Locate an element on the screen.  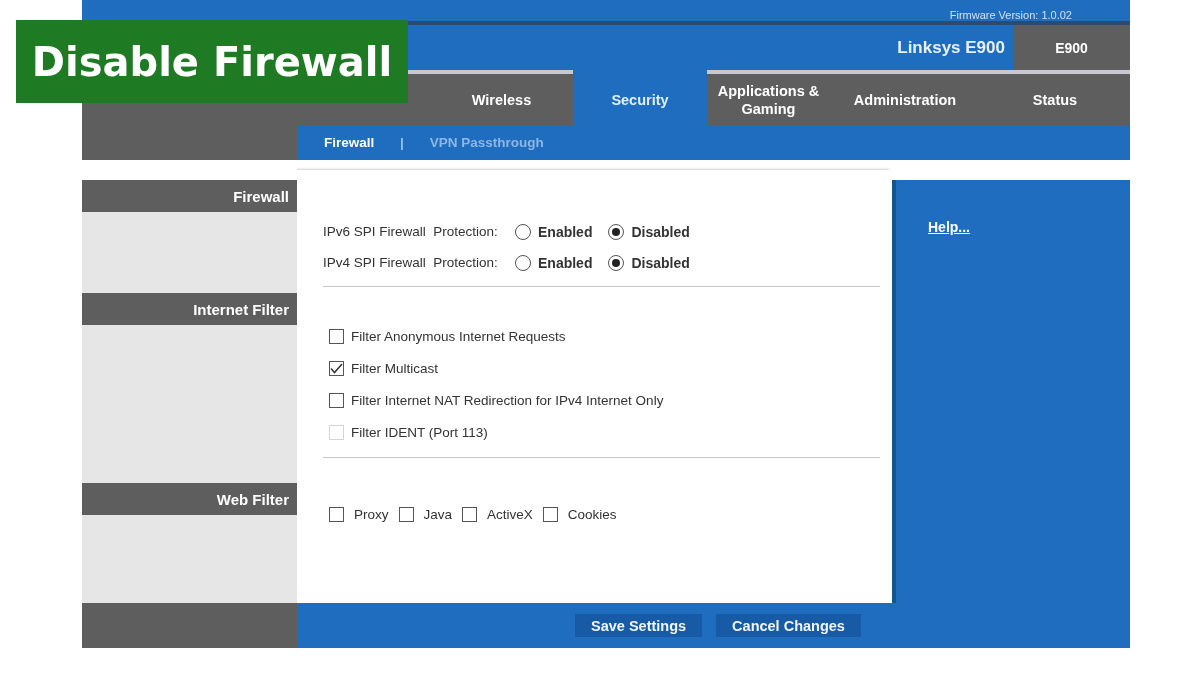
checkbox-label: Cookies is located at coordinates (592, 514).